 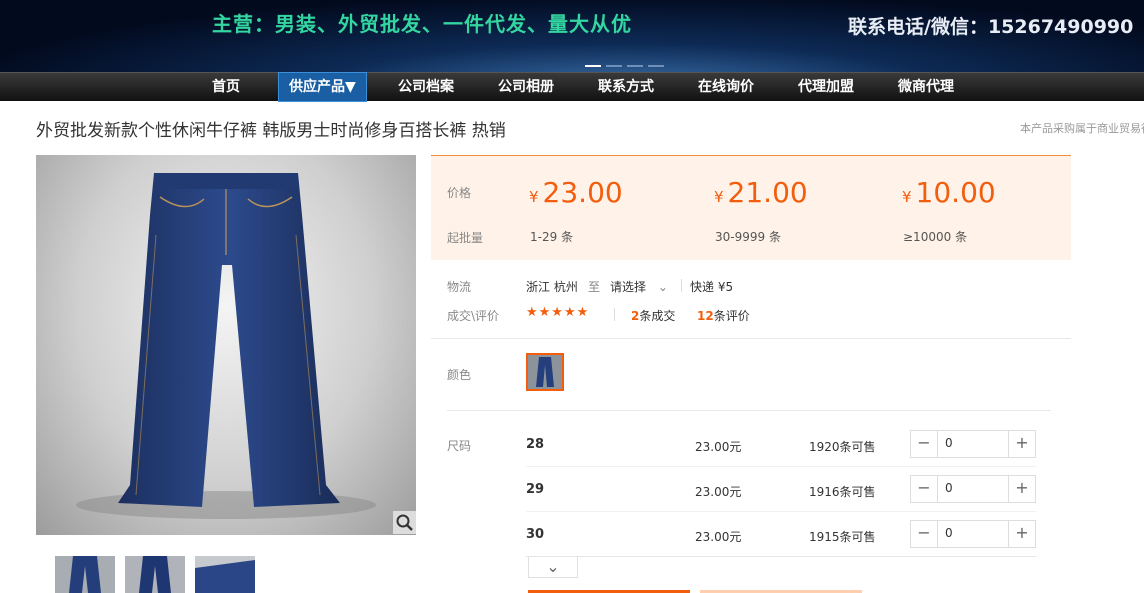 What do you see at coordinates (576, 192) in the screenshot?
I see `price-tier-1: ¥23.00` at bounding box center [576, 192].